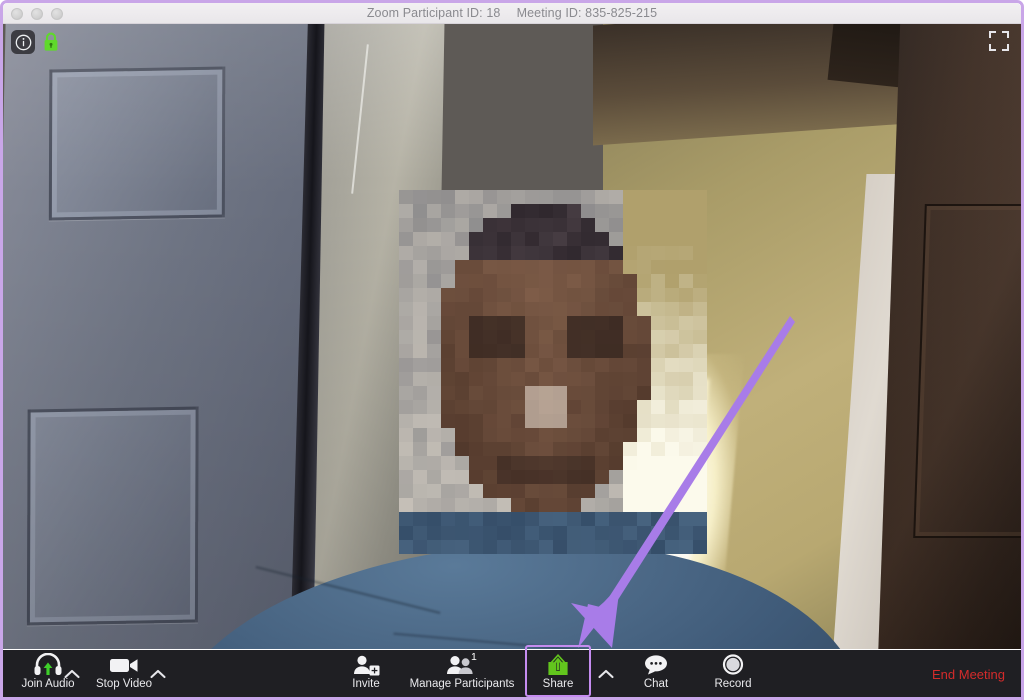 The image size is (1024, 700). Describe the element at coordinates (462, 664) in the screenshot. I see `people-icon: 1` at that location.